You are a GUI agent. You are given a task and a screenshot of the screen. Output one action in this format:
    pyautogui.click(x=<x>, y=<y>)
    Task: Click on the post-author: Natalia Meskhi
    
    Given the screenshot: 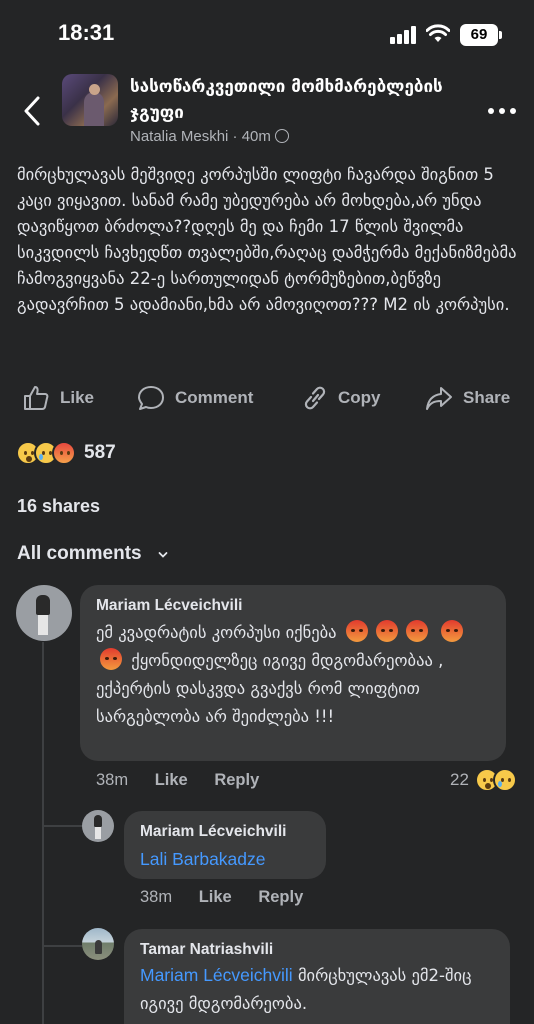 What is the action you would take?
    pyautogui.click(x=179, y=136)
    